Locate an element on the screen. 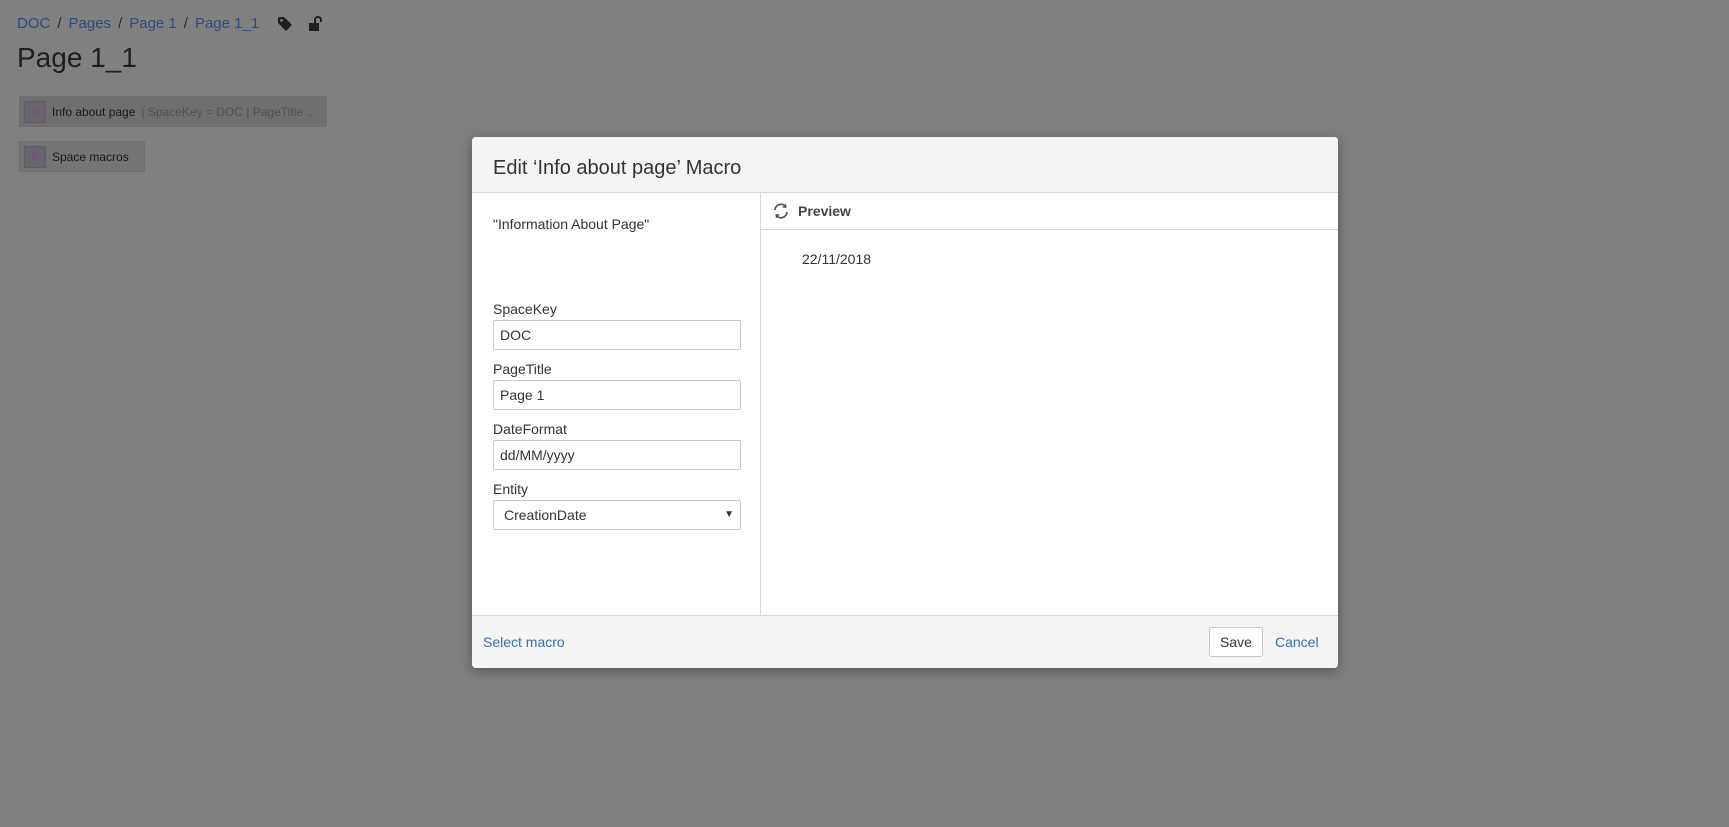 This screenshot has height=827, width=1729. dateformat-input is located at coordinates (617, 455).